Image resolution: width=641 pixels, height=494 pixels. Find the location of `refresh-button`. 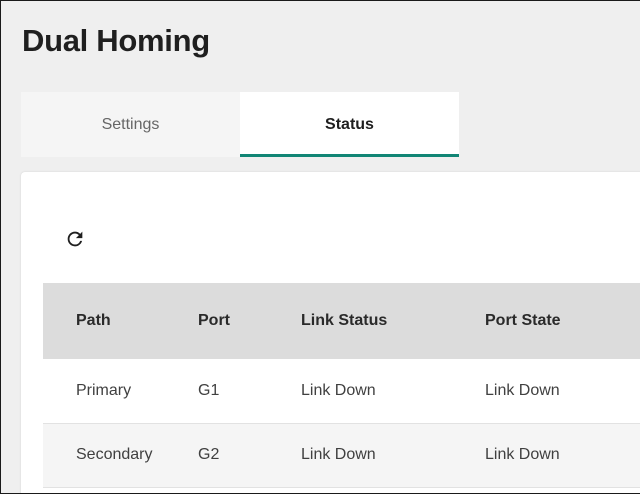

refresh-button is located at coordinates (75, 239).